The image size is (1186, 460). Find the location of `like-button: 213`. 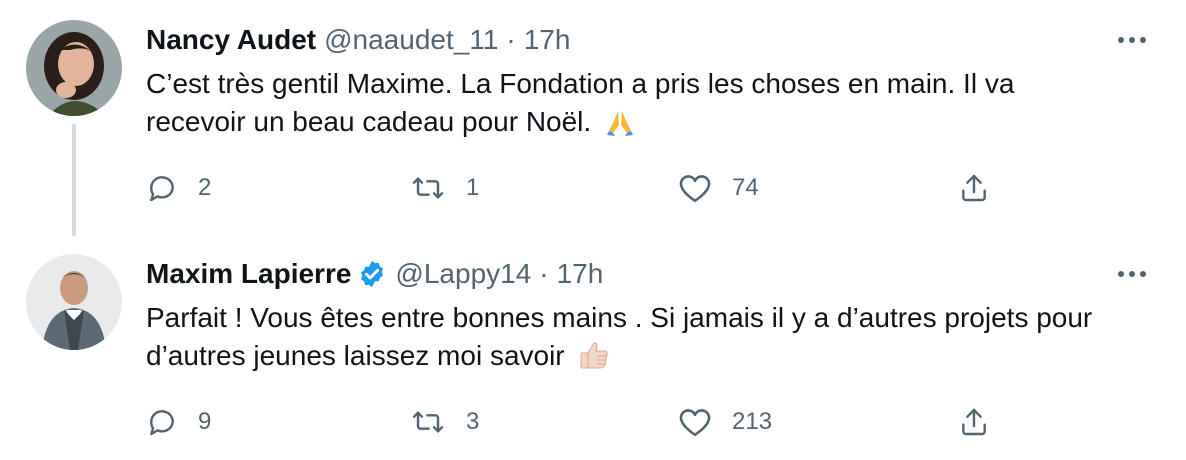

like-button: 213 is located at coordinates (725, 422).